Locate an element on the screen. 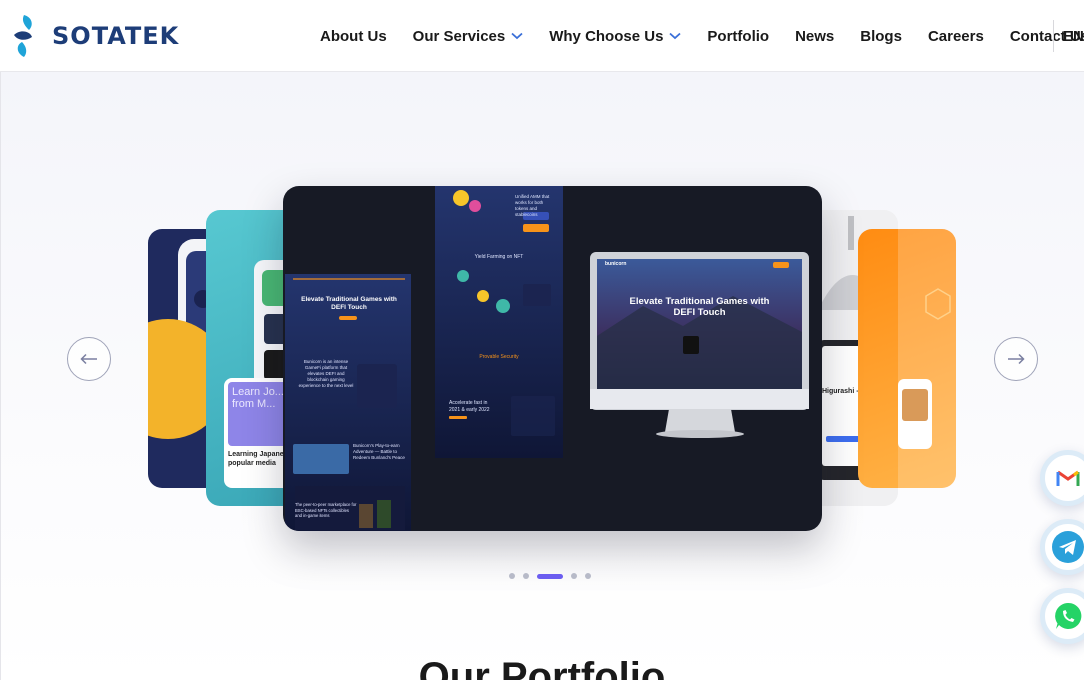 Image resolution: width=1084 pixels, height=680 pixels. telegram-icon is located at coordinates (1068, 547).